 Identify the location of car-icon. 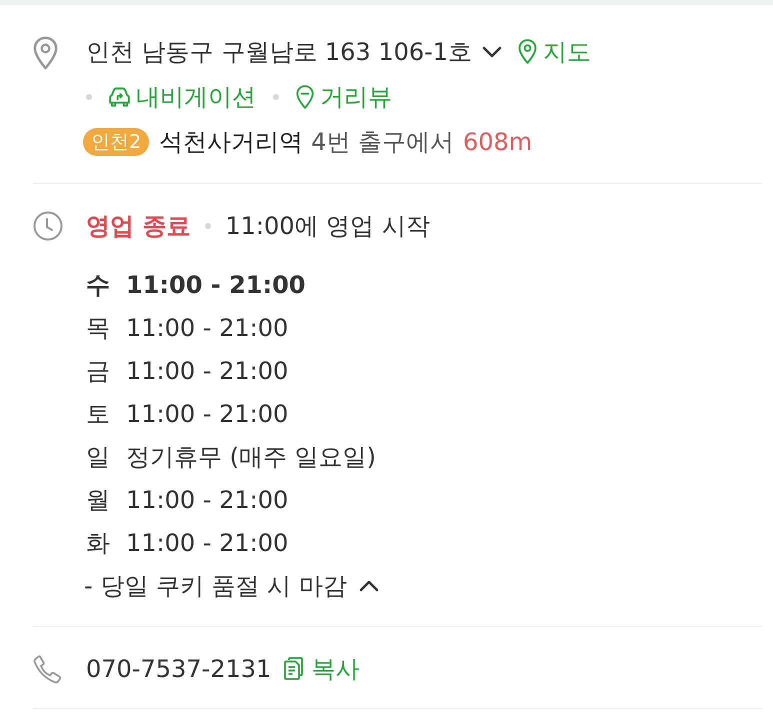
(119, 96).